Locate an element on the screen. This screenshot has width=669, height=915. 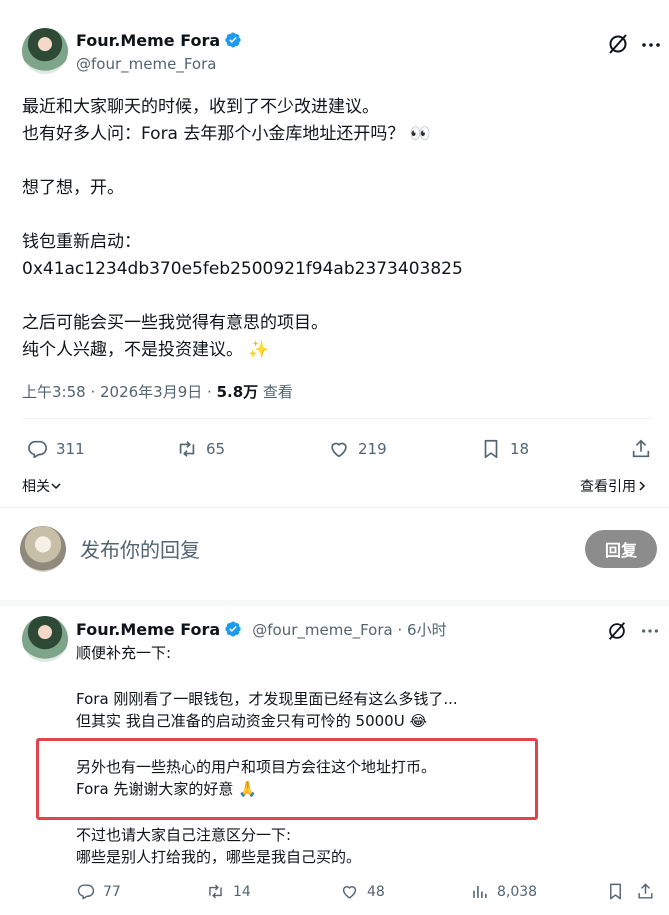
retweet-count: 65 is located at coordinates (216, 449).